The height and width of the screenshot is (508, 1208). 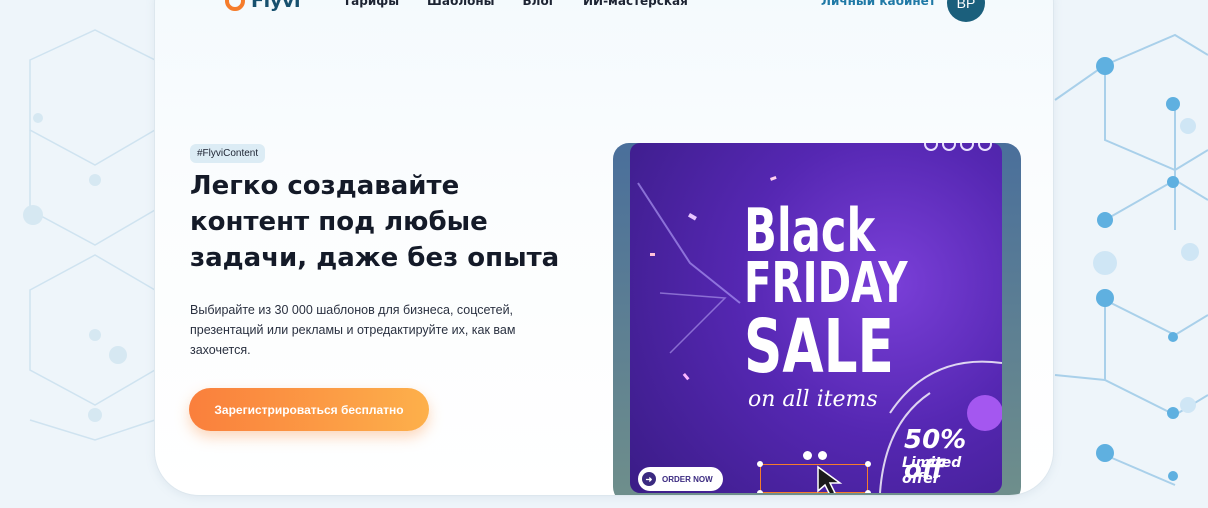 What do you see at coordinates (339, 222) in the screenshot?
I see `title-line: контент под любые` at bounding box center [339, 222].